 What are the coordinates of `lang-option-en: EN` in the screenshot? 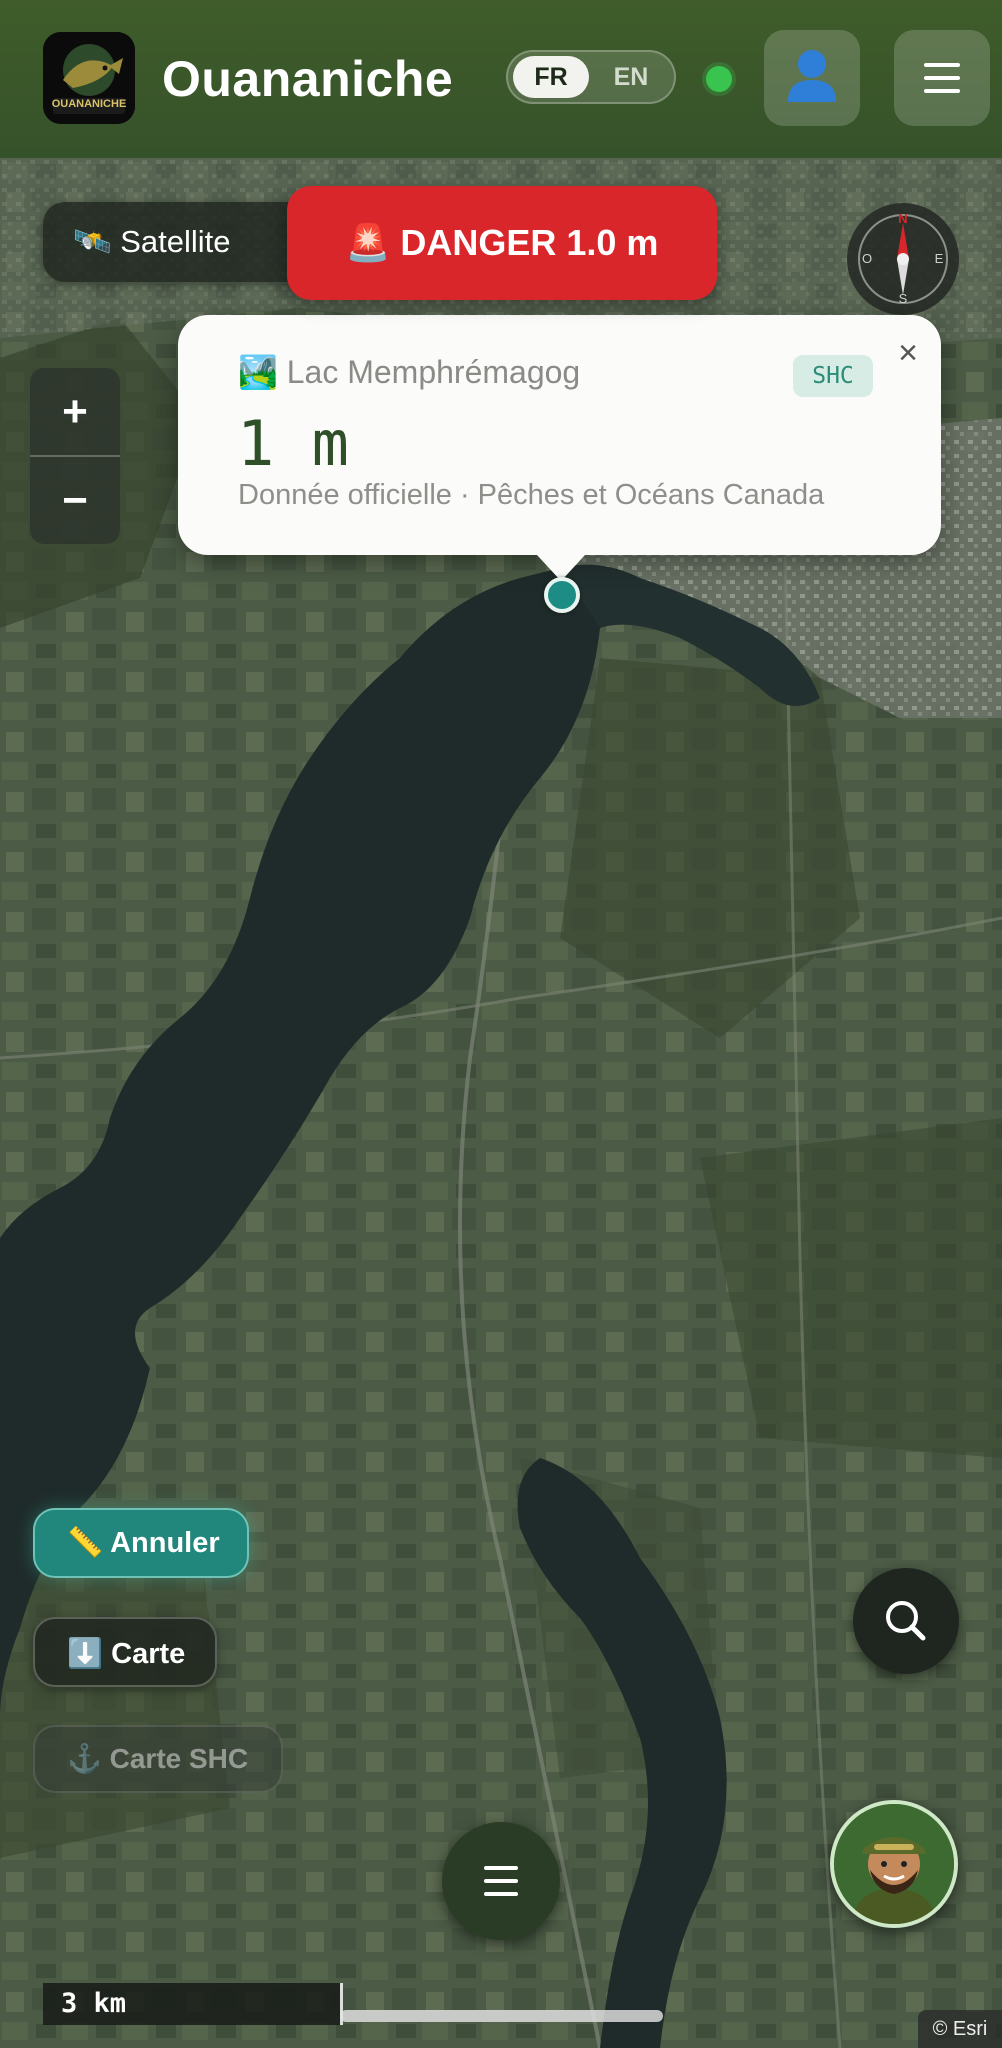 It's located at (631, 77).